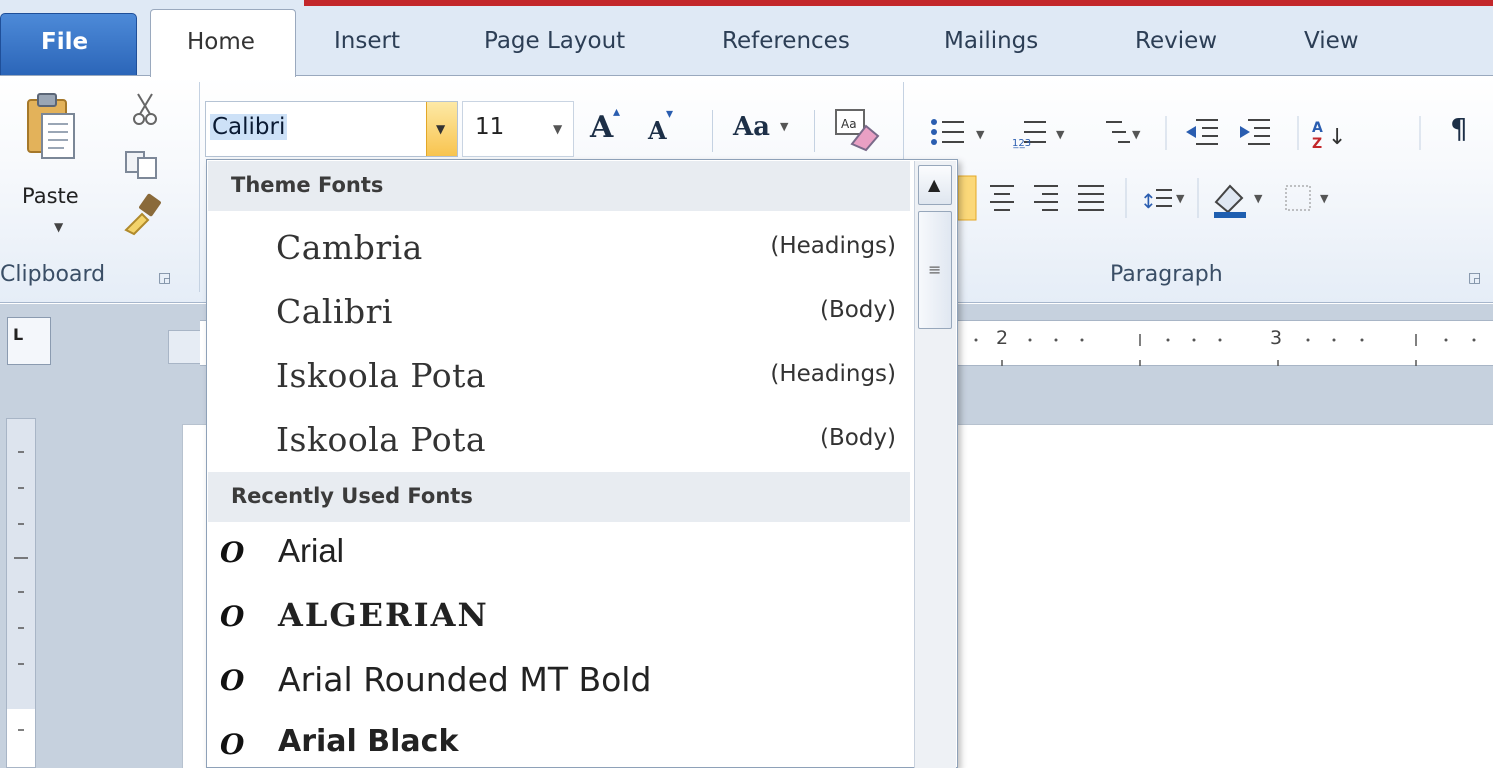 This screenshot has width=1493, height=768. I want to click on recent-fonts-header: Recently Used Fonts, so click(559, 497).